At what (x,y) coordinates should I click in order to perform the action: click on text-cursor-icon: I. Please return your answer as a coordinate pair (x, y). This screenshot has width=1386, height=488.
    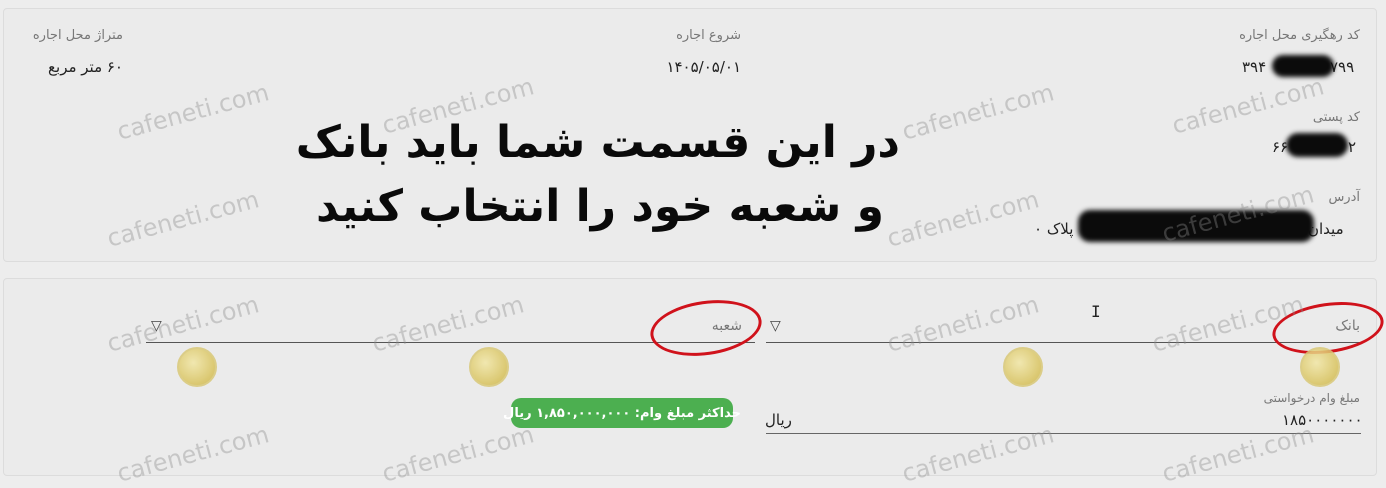
    Looking at the image, I should click on (1096, 311).